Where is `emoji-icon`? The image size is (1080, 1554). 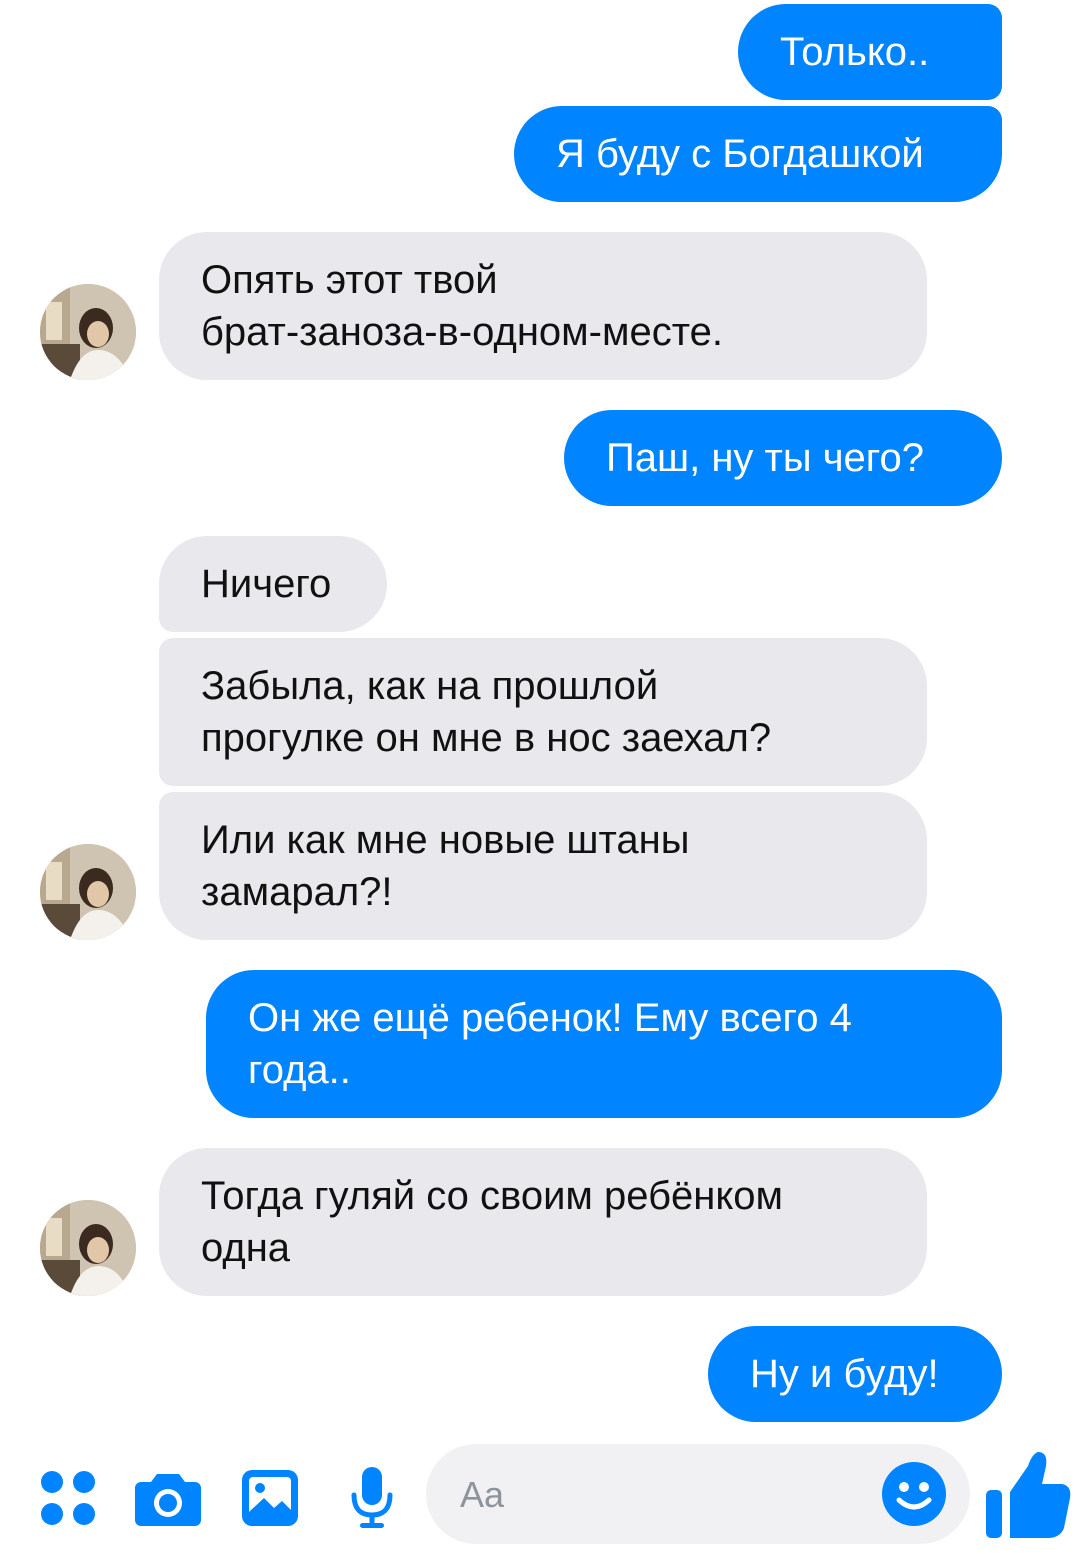
emoji-icon is located at coordinates (914, 1494).